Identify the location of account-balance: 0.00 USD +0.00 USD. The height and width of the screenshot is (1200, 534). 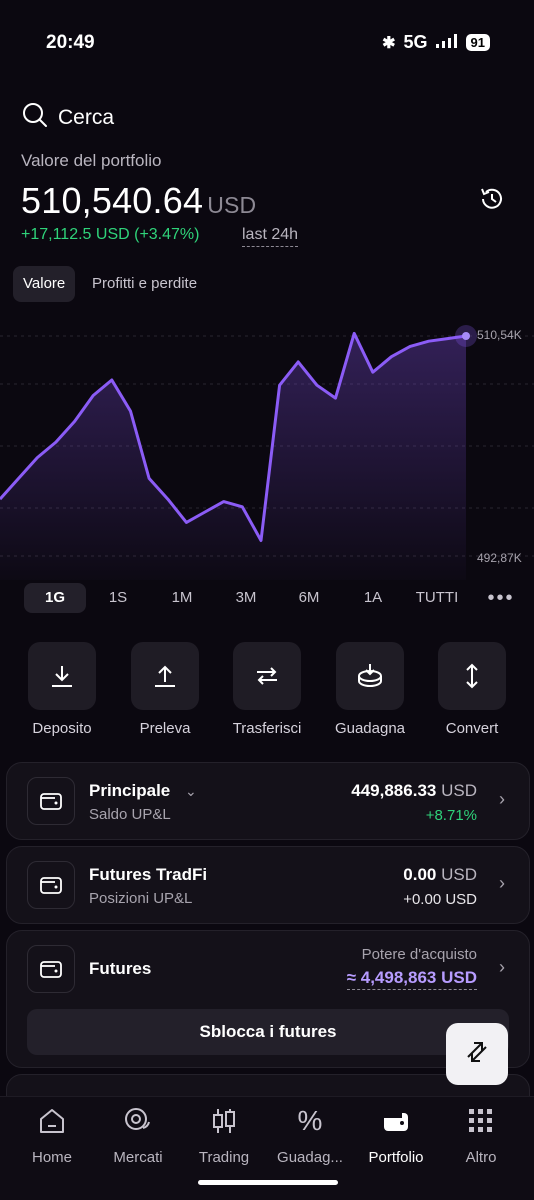
(440, 886).